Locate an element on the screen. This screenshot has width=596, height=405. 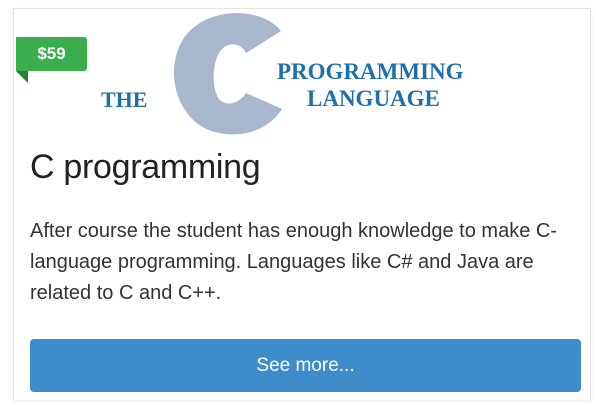
logo-word-programming: PROGRAMMING is located at coordinates (370, 71).